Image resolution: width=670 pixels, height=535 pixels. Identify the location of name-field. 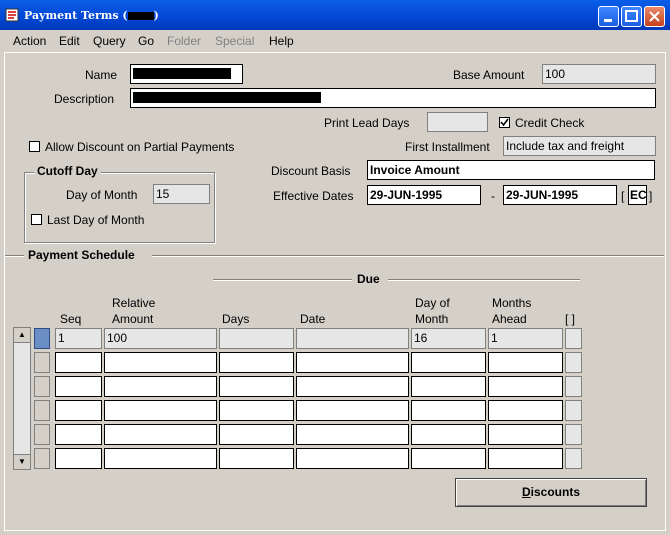
(186, 74).